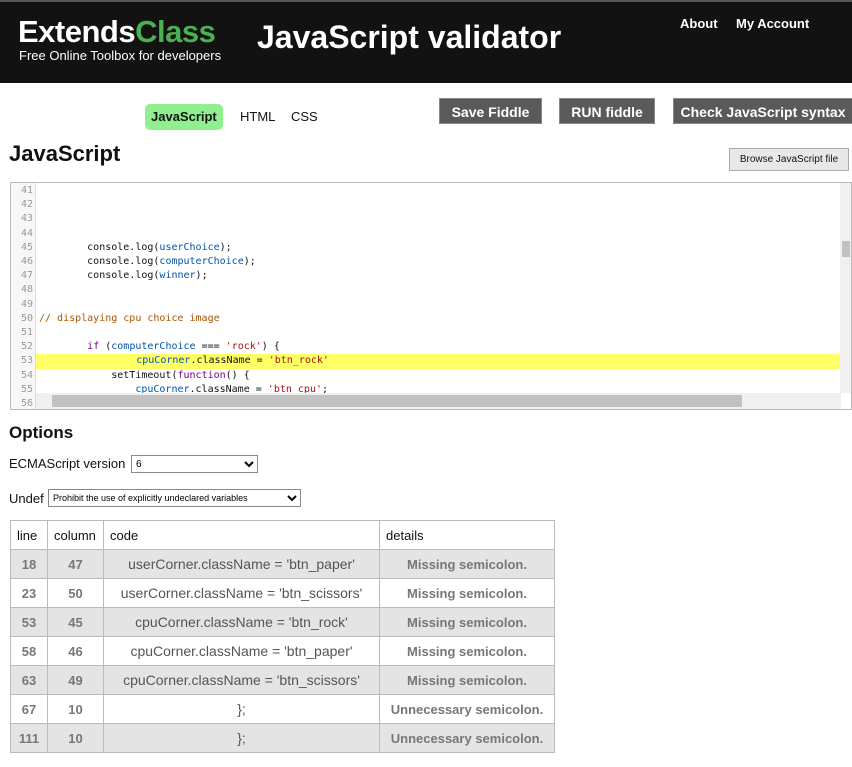  Describe the element at coordinates (26, 261) in the screenshot. I see `line-number: 46` at that location.